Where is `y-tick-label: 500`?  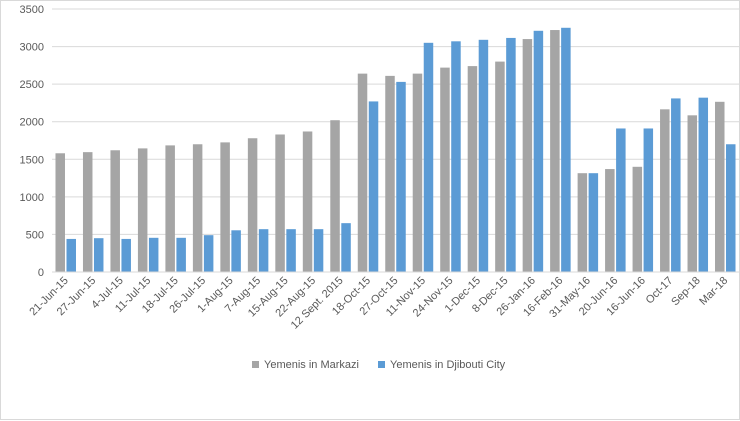 y-tick-label: 500 is located at coordinates (35, 235).